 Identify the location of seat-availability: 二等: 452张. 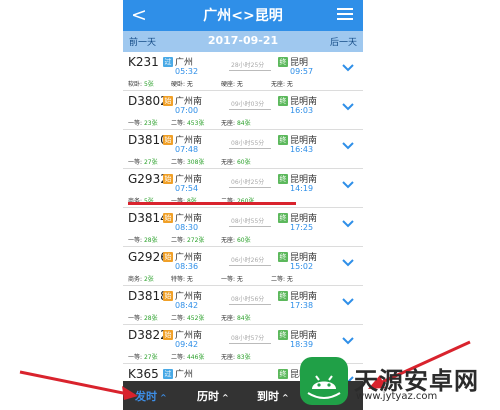
(188, 318).